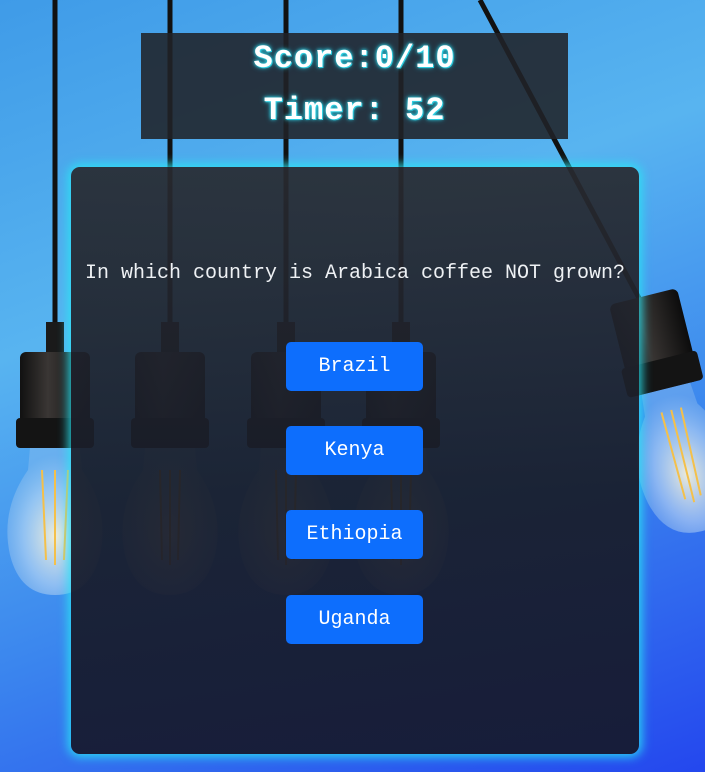  I want to click on answer-button-brazil: Brazil, so click(354, 366).